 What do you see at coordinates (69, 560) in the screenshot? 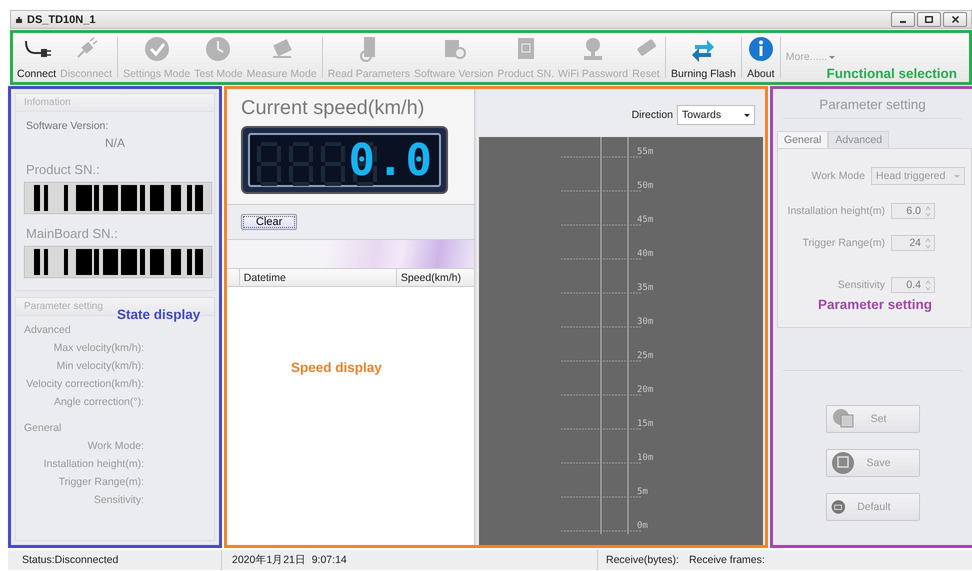
I see `status-text: Status:Disconnected` at bounding box center [69, 560].